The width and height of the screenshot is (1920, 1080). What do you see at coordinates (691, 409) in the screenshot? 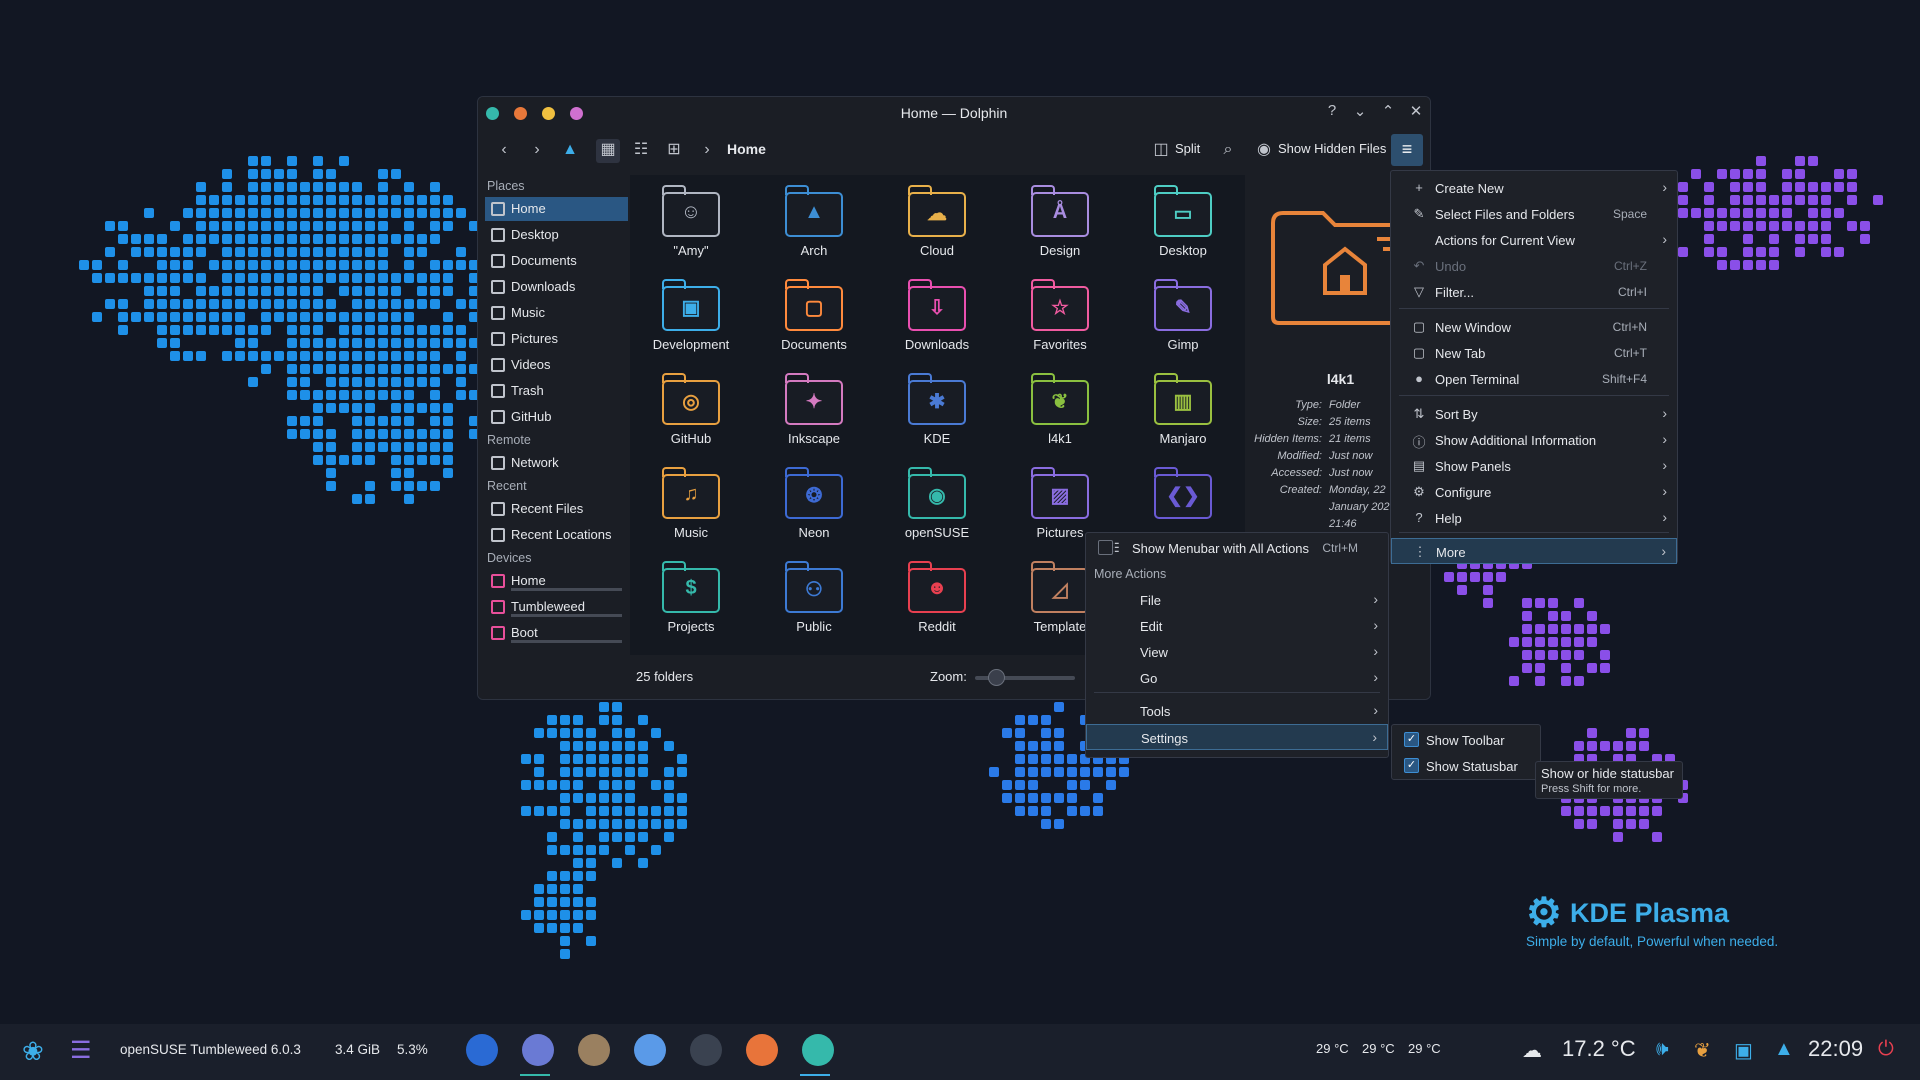
I see `folder-item: ◎ GitHub` at bounding box center [691, 409].